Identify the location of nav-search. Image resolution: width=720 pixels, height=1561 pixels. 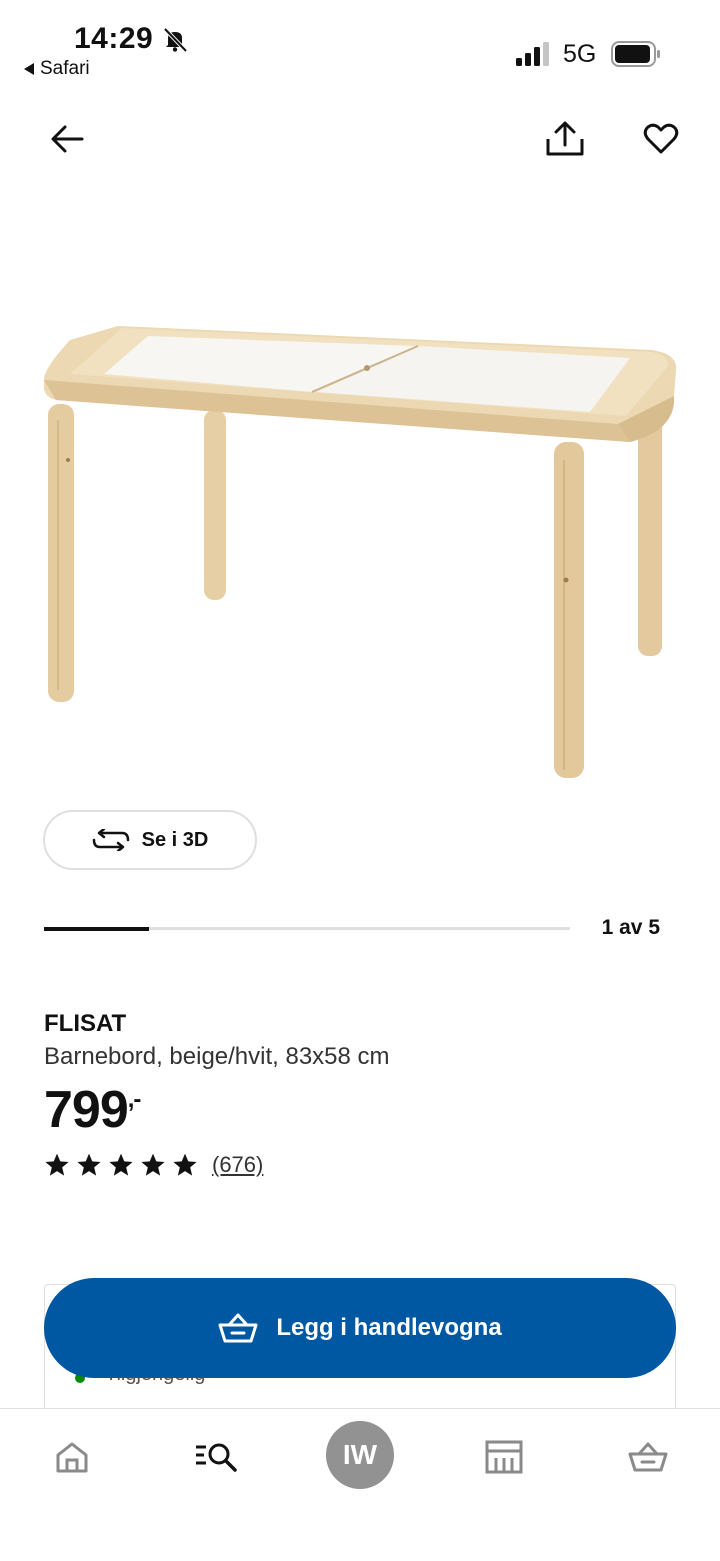
(216, 1457).